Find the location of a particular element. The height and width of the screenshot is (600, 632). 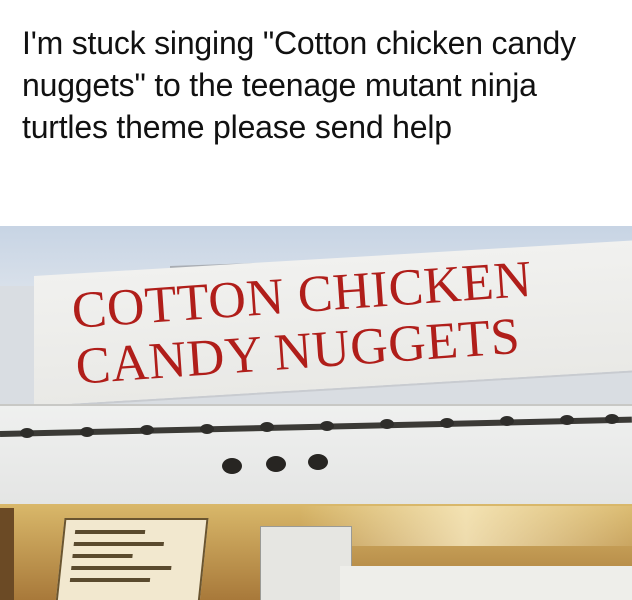

menu-board is located at coordinates (132, 559).